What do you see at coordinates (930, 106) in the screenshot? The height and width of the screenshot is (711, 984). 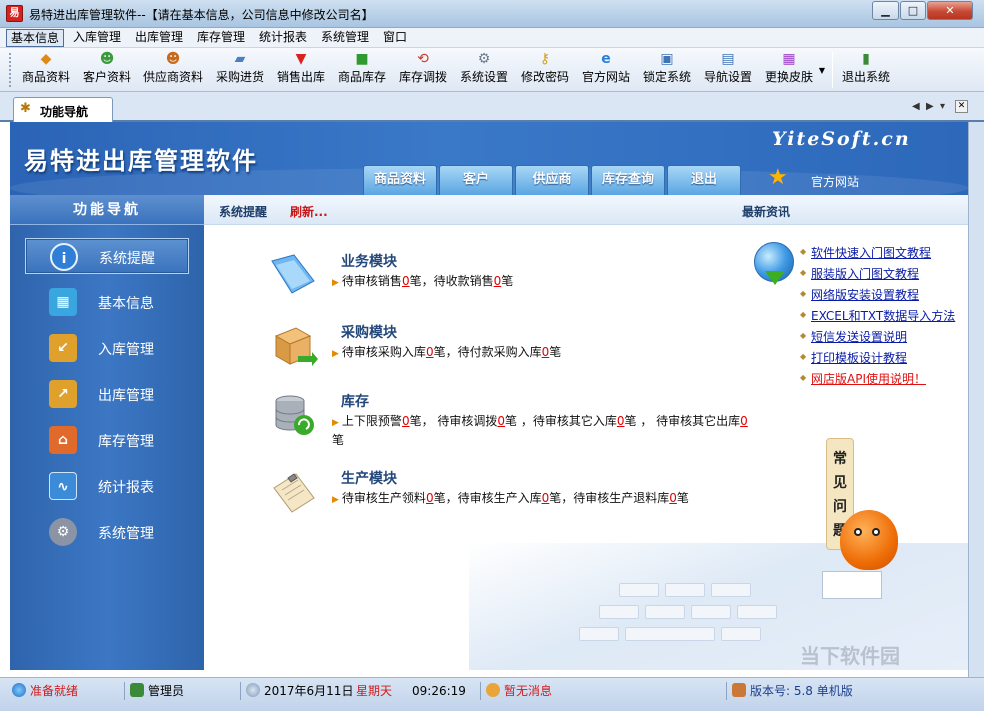 I see `tab-scroll-right-icon: ▶` at bounding box center [930, 106].